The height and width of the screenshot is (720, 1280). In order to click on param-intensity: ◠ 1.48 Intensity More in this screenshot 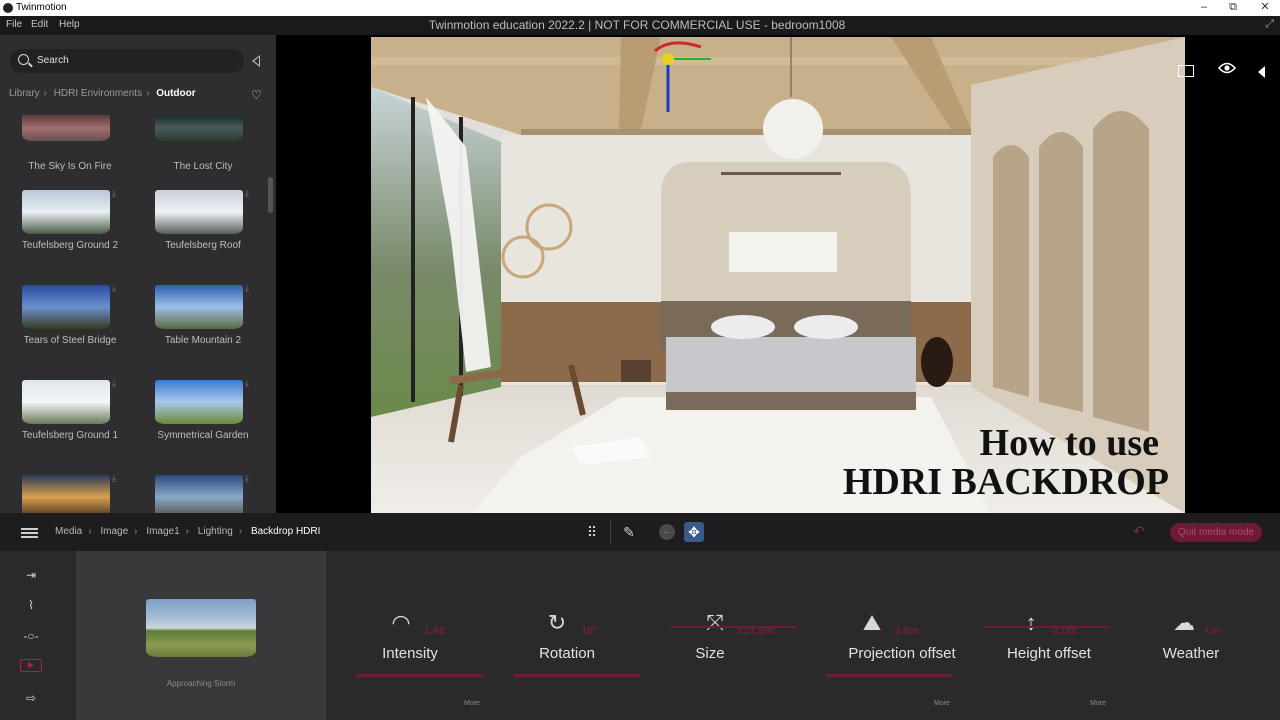, I will do `click(420, 635)`.